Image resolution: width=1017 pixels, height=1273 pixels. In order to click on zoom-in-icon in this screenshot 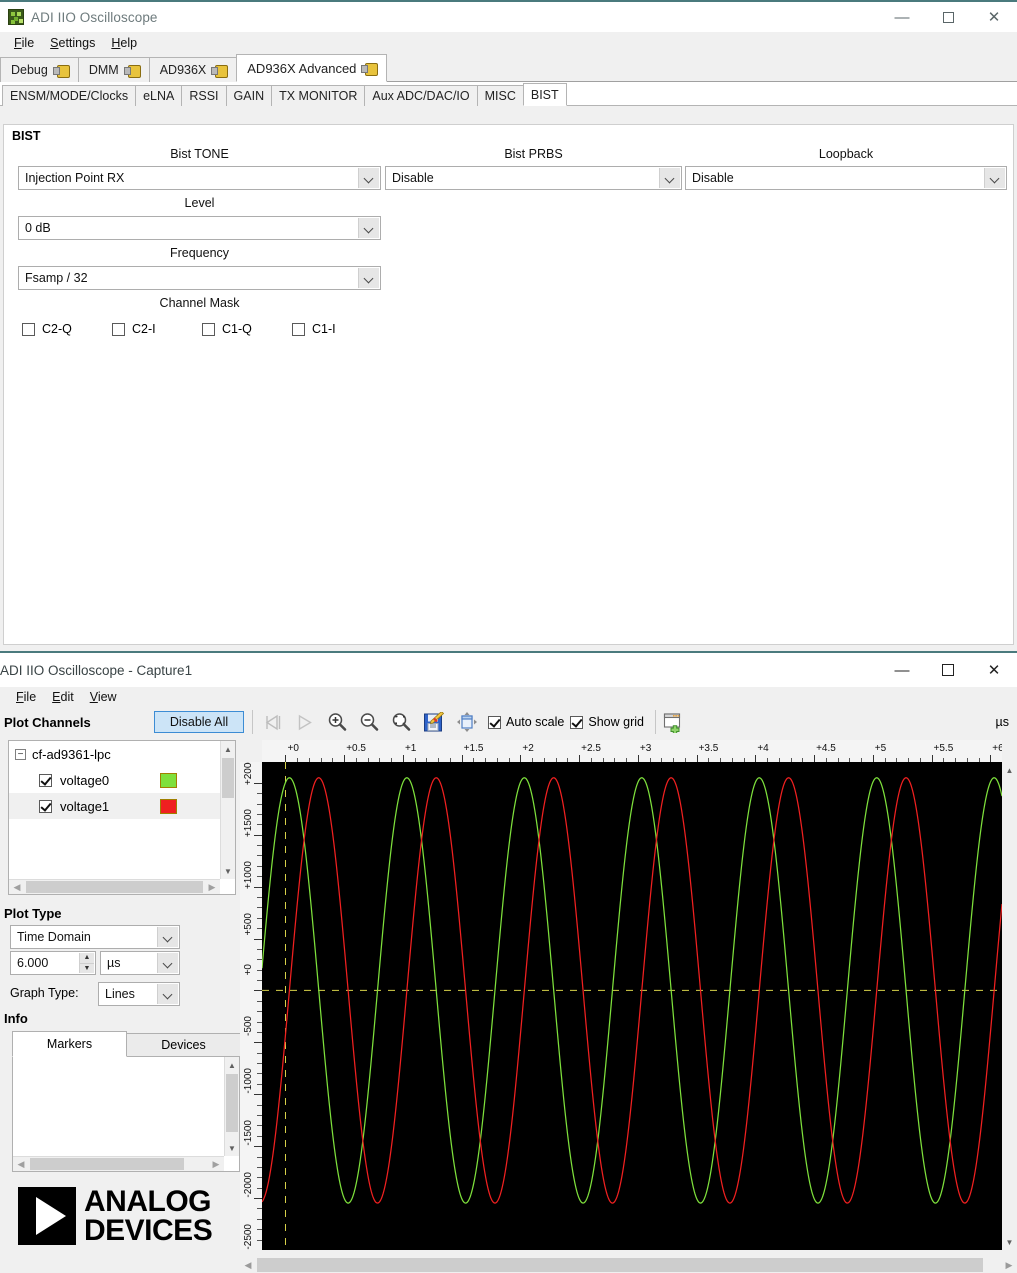, I will do `click(337, 722)`.